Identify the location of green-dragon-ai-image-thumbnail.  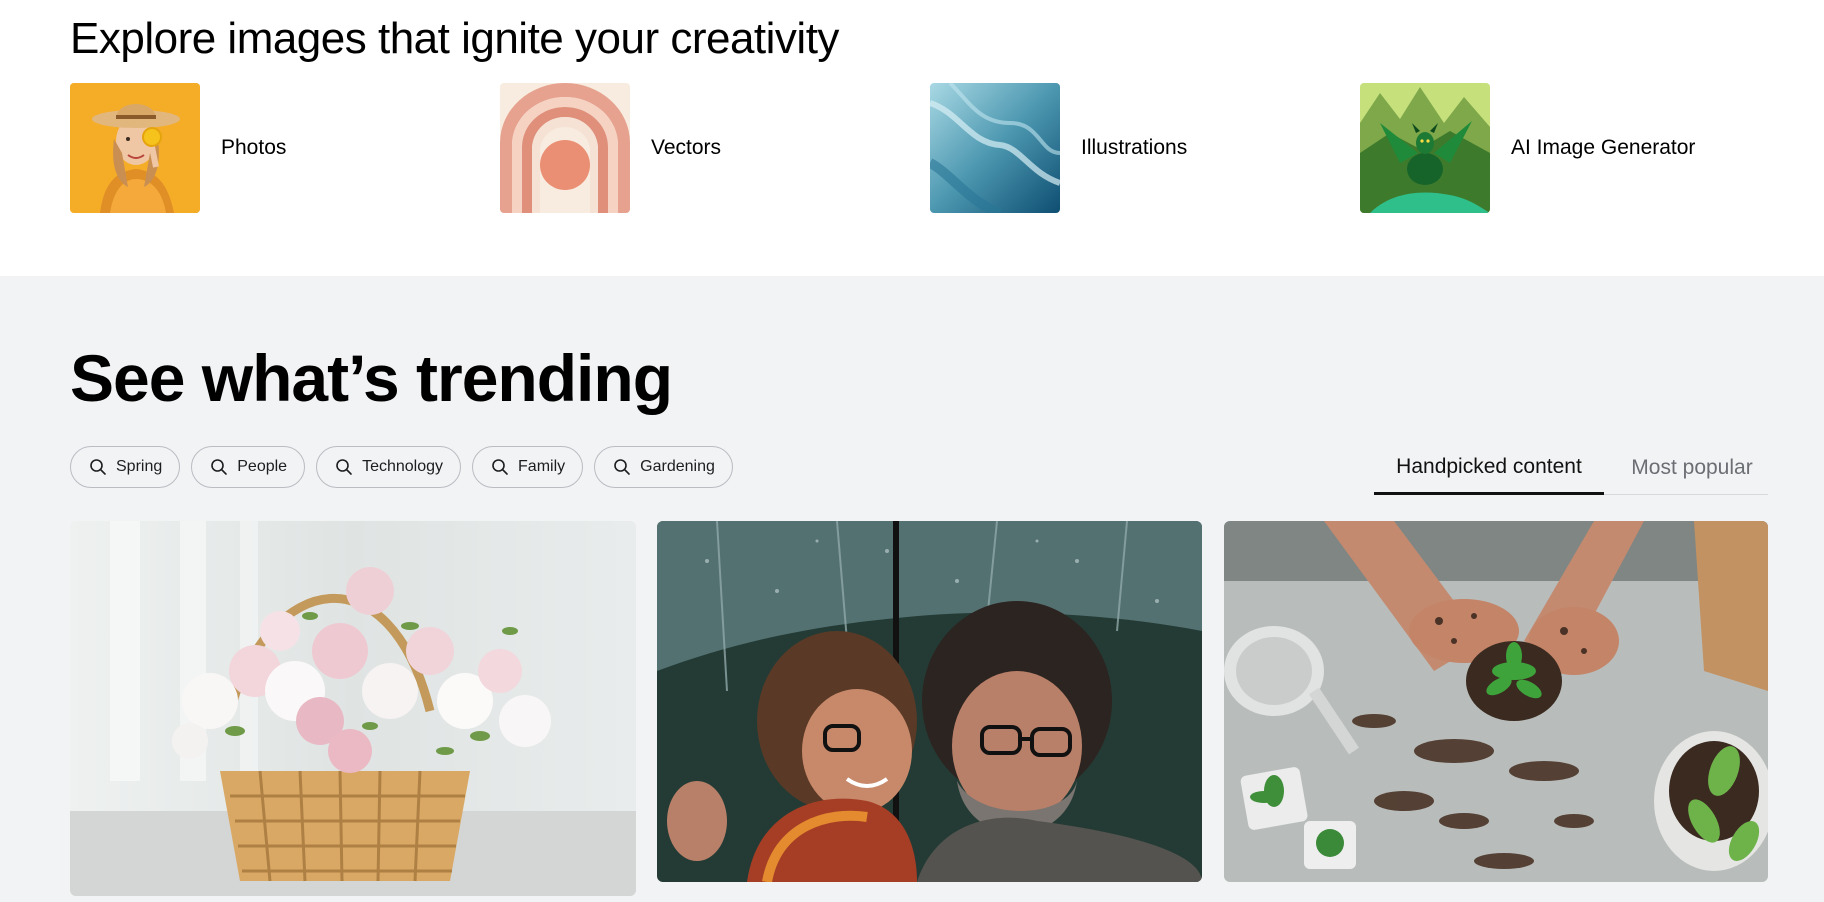
(1425, 148).